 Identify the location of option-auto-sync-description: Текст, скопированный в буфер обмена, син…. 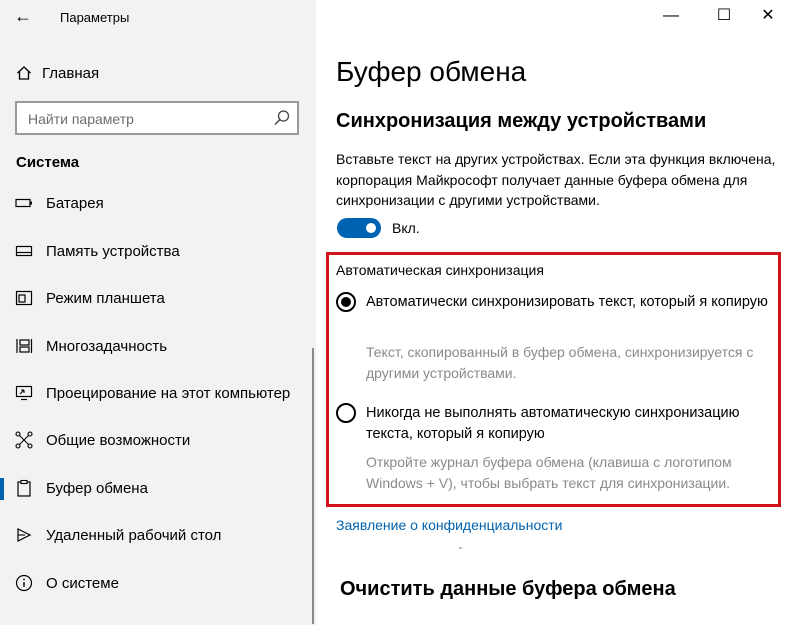
(560, 362).